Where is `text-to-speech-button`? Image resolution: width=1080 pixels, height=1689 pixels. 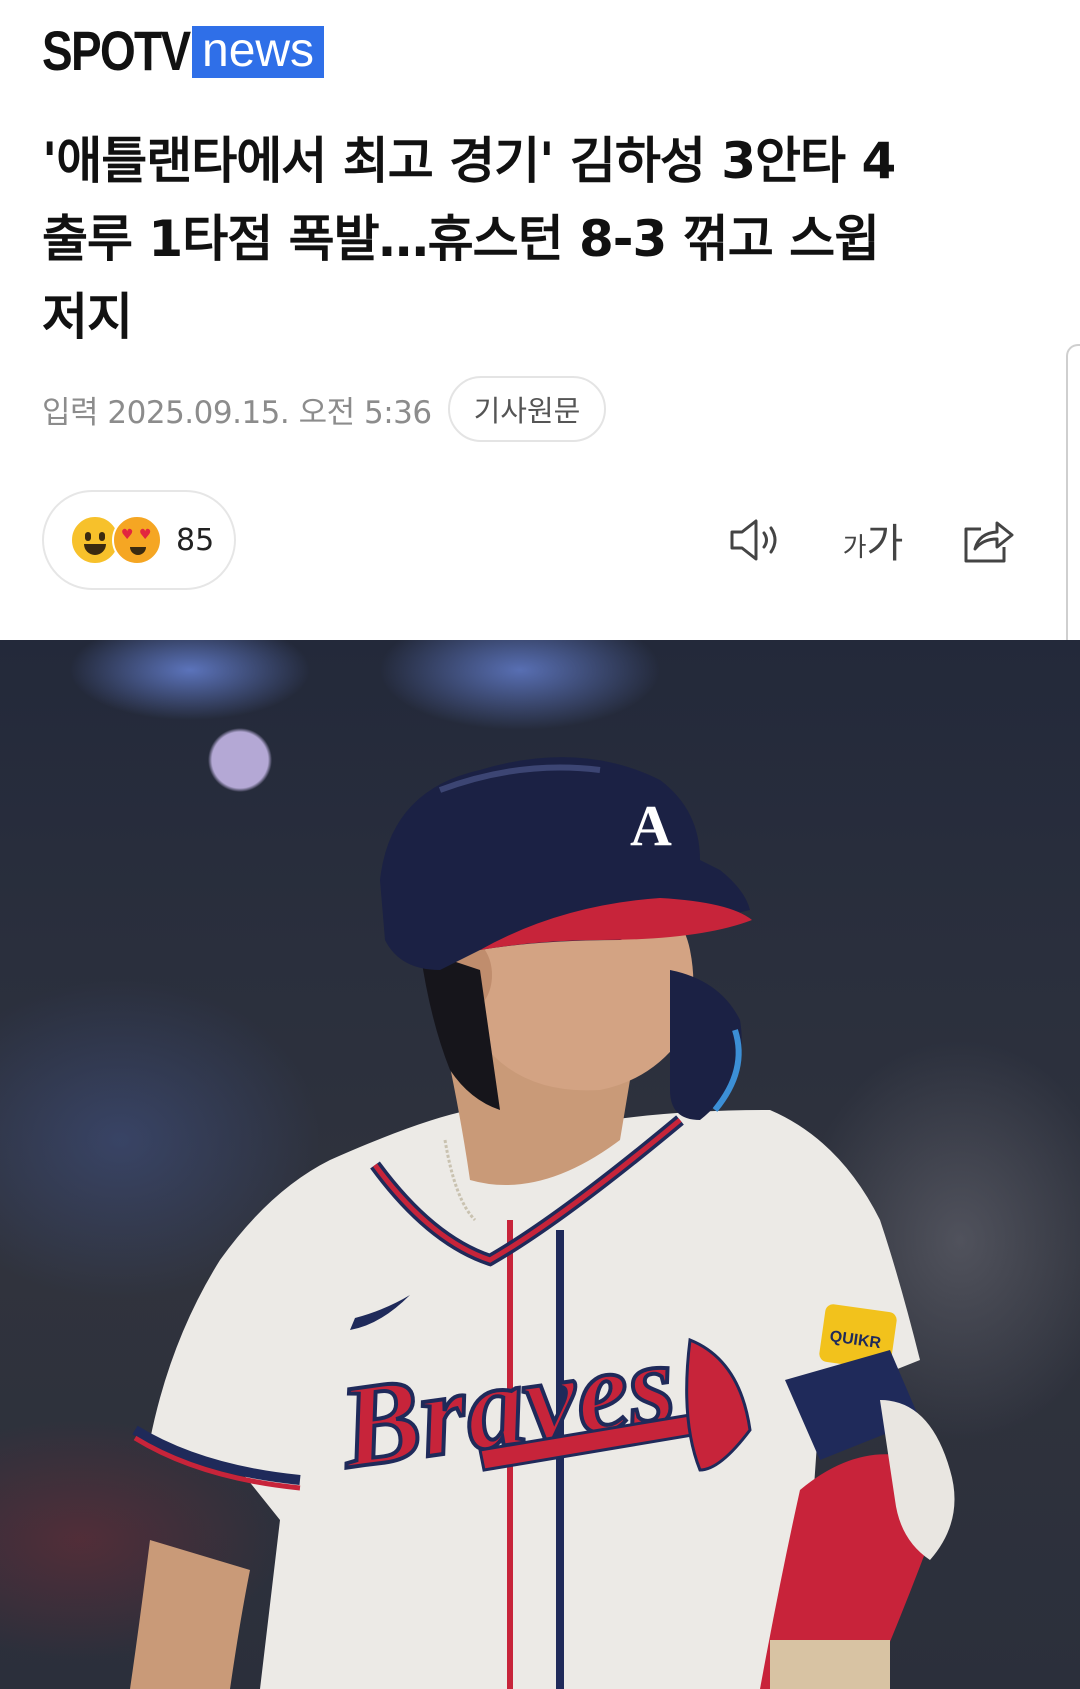 text-to-speech-button is located at coordinates (756, 540).